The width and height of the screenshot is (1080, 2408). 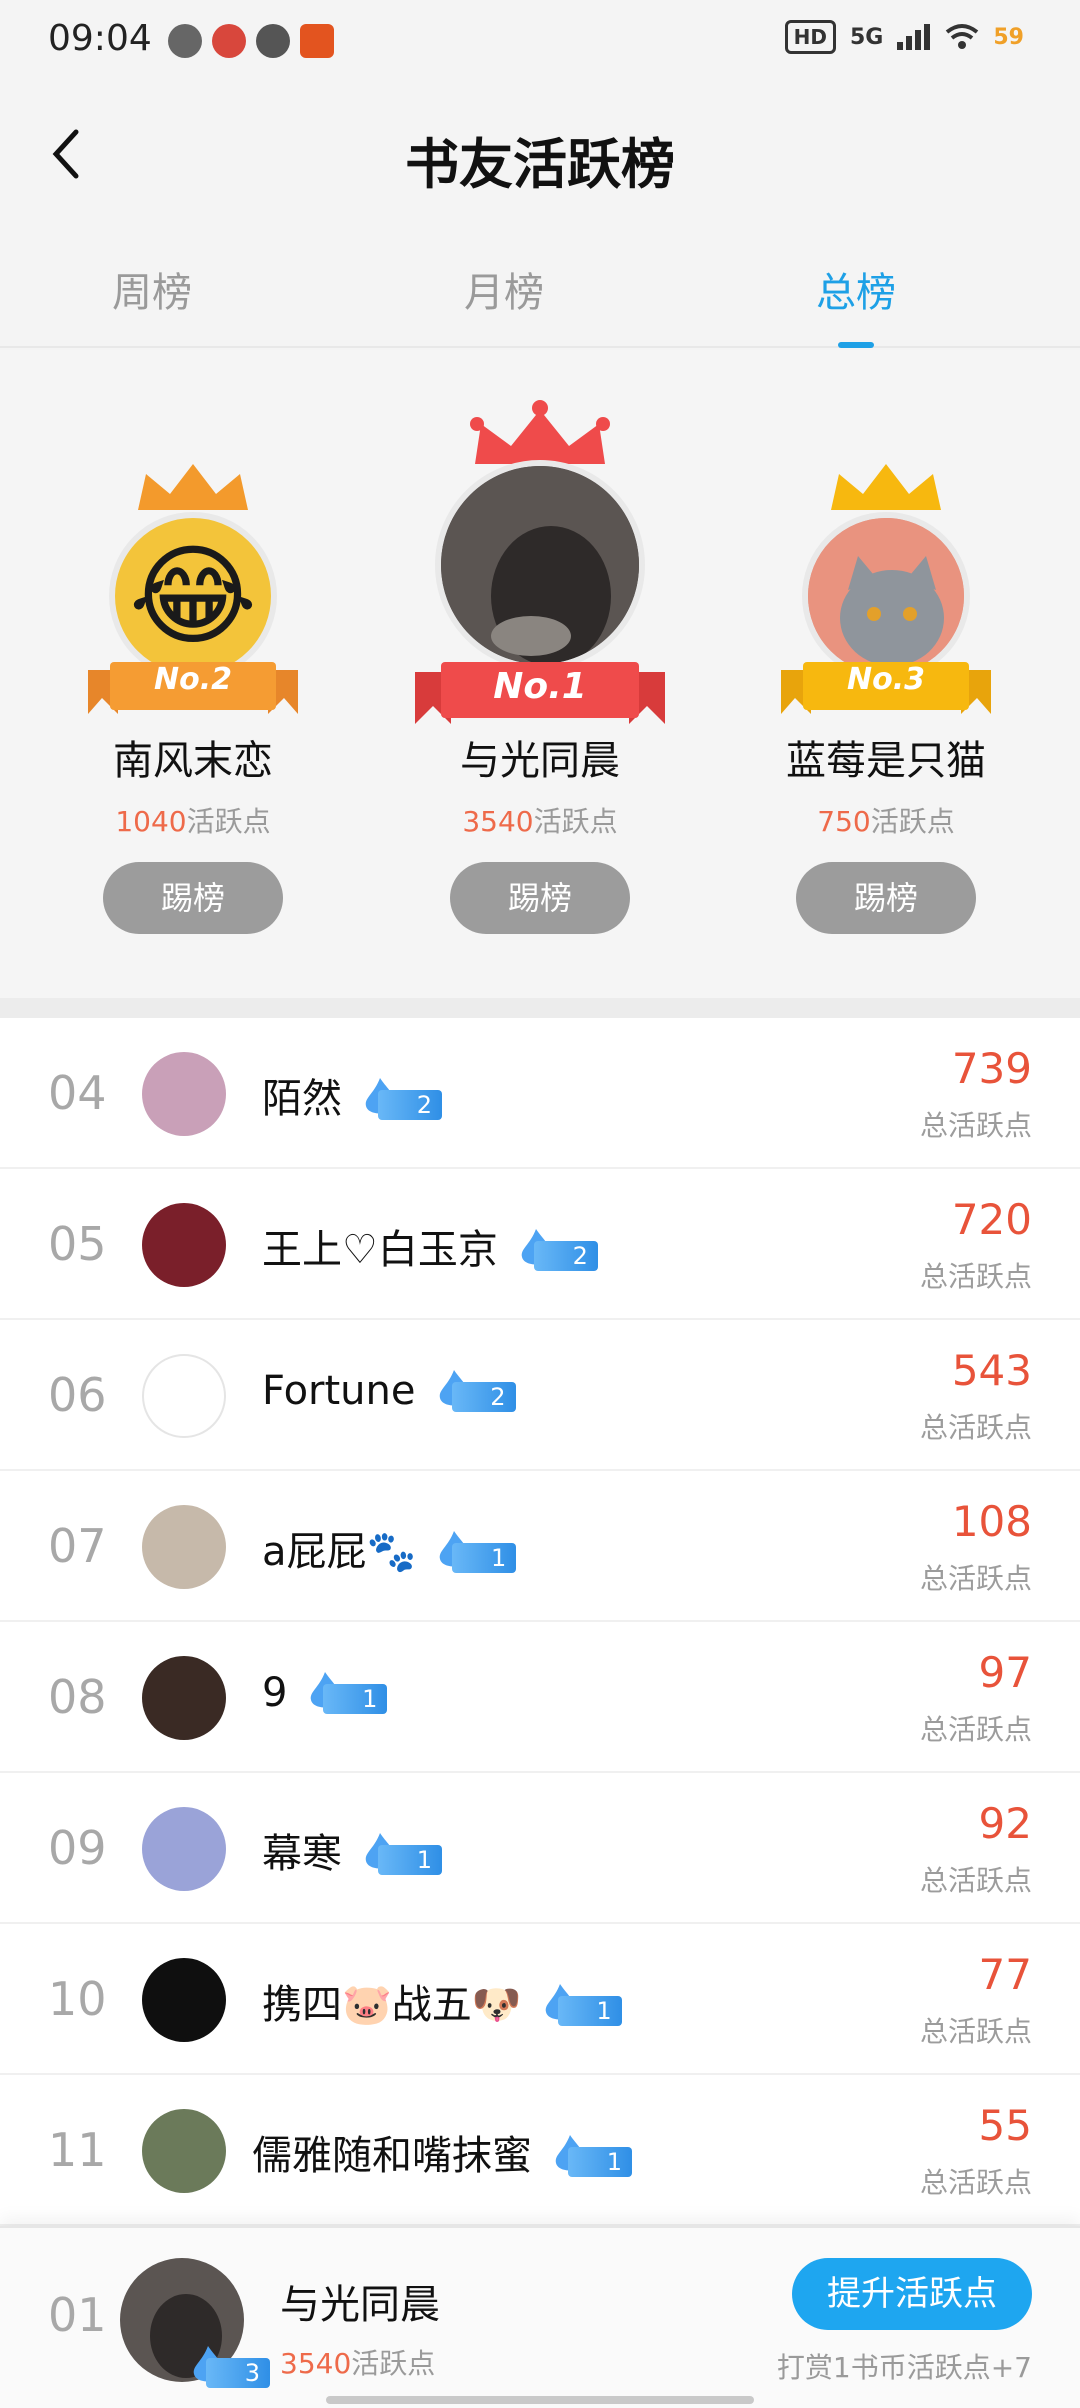 I want to click on podium-points: 3540活跃点, so click(x=540, y=821).